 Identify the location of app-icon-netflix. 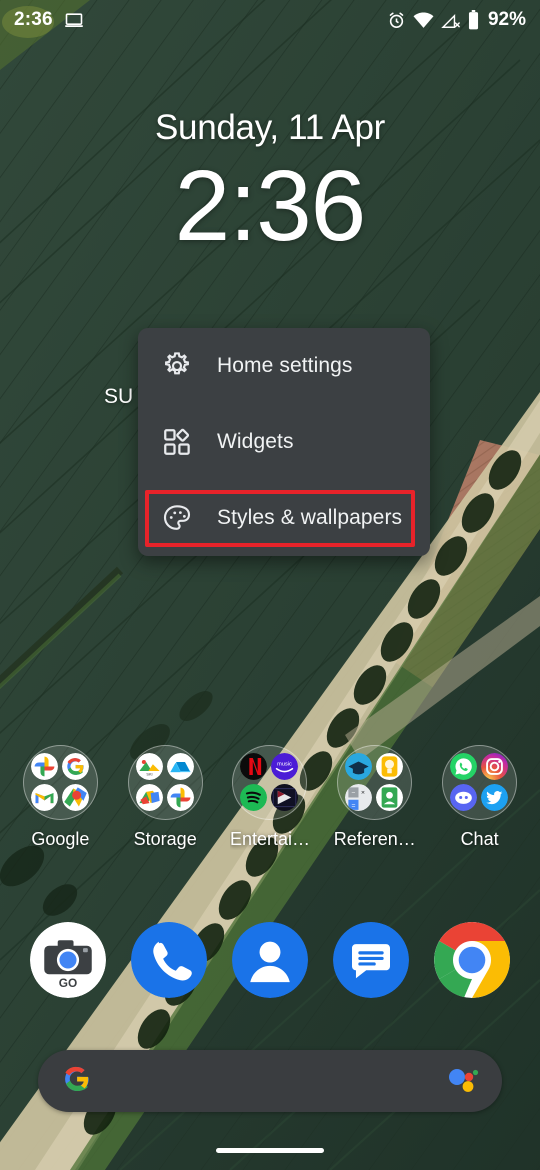
(254, 766).